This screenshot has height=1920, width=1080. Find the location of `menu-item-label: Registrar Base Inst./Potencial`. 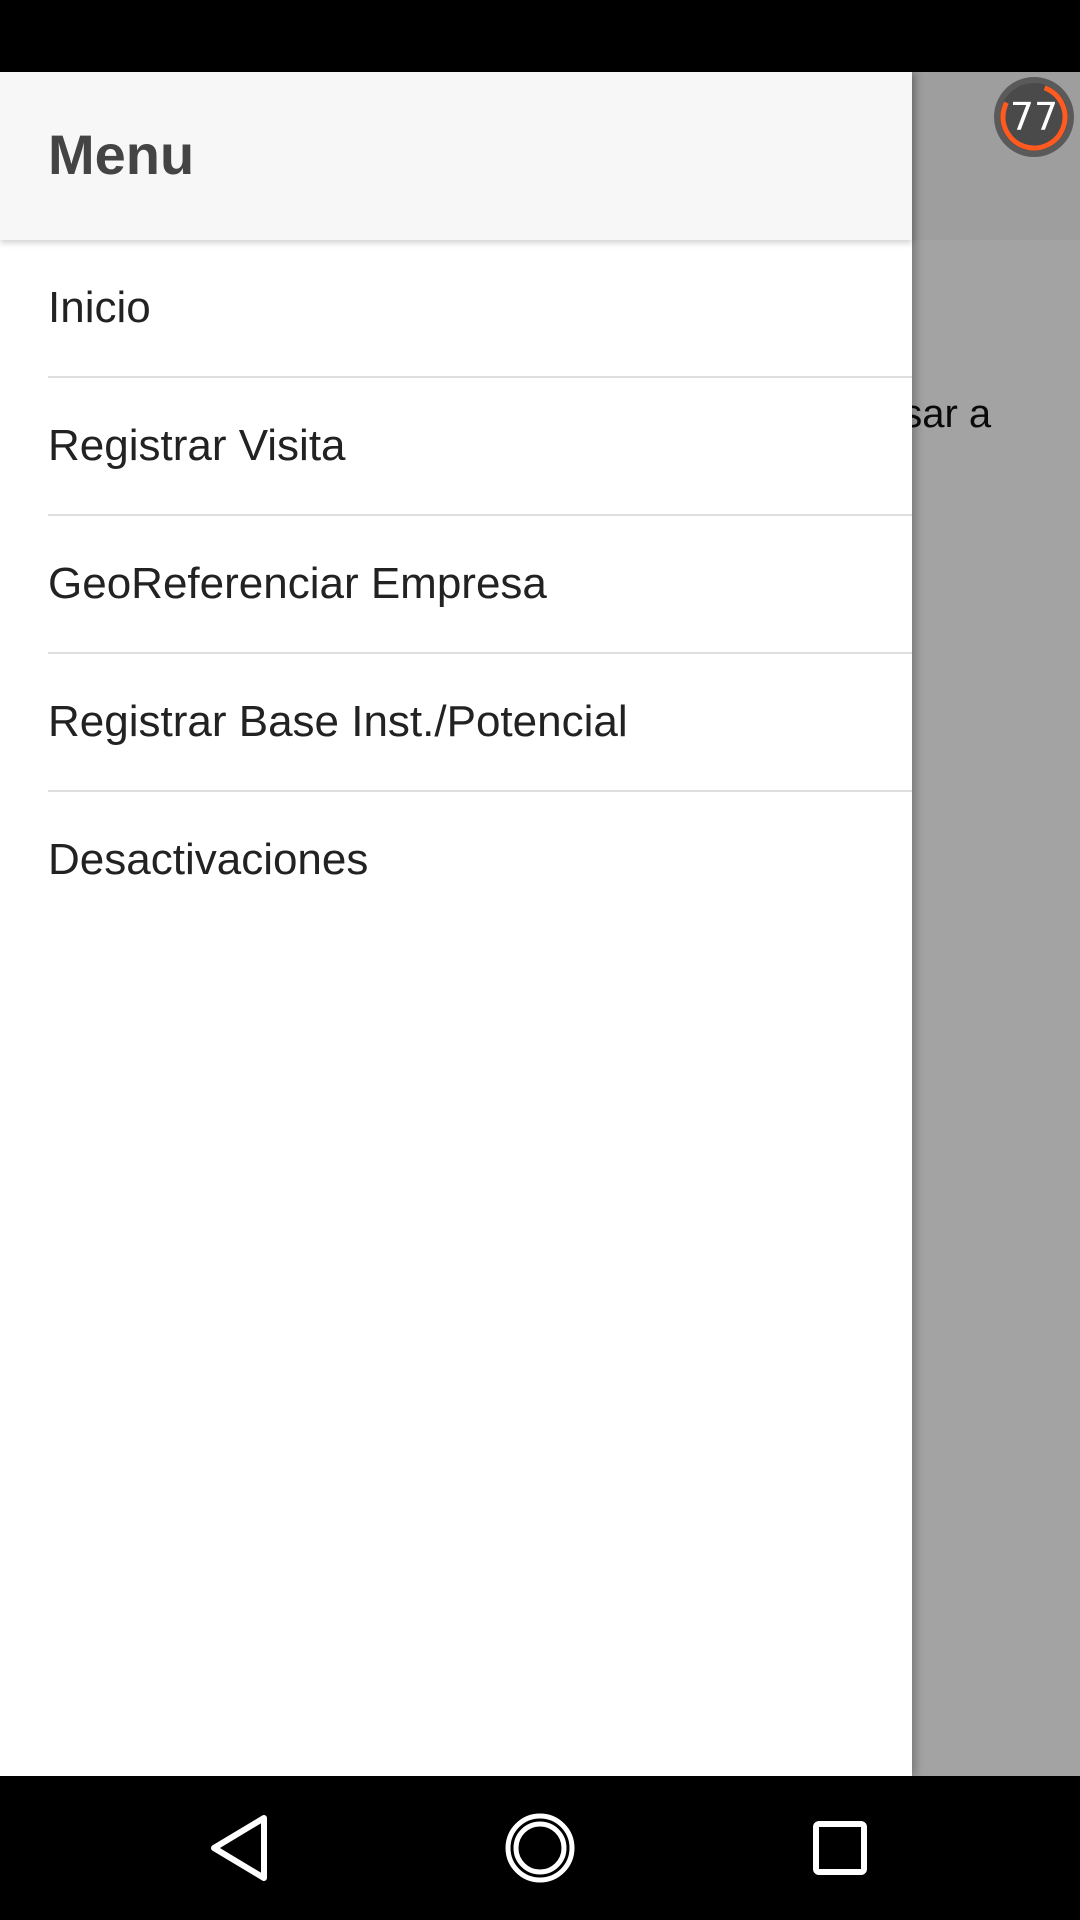

menu-item-label: Registrar Base Inst./Potencial is located at coordinates (338, 721).